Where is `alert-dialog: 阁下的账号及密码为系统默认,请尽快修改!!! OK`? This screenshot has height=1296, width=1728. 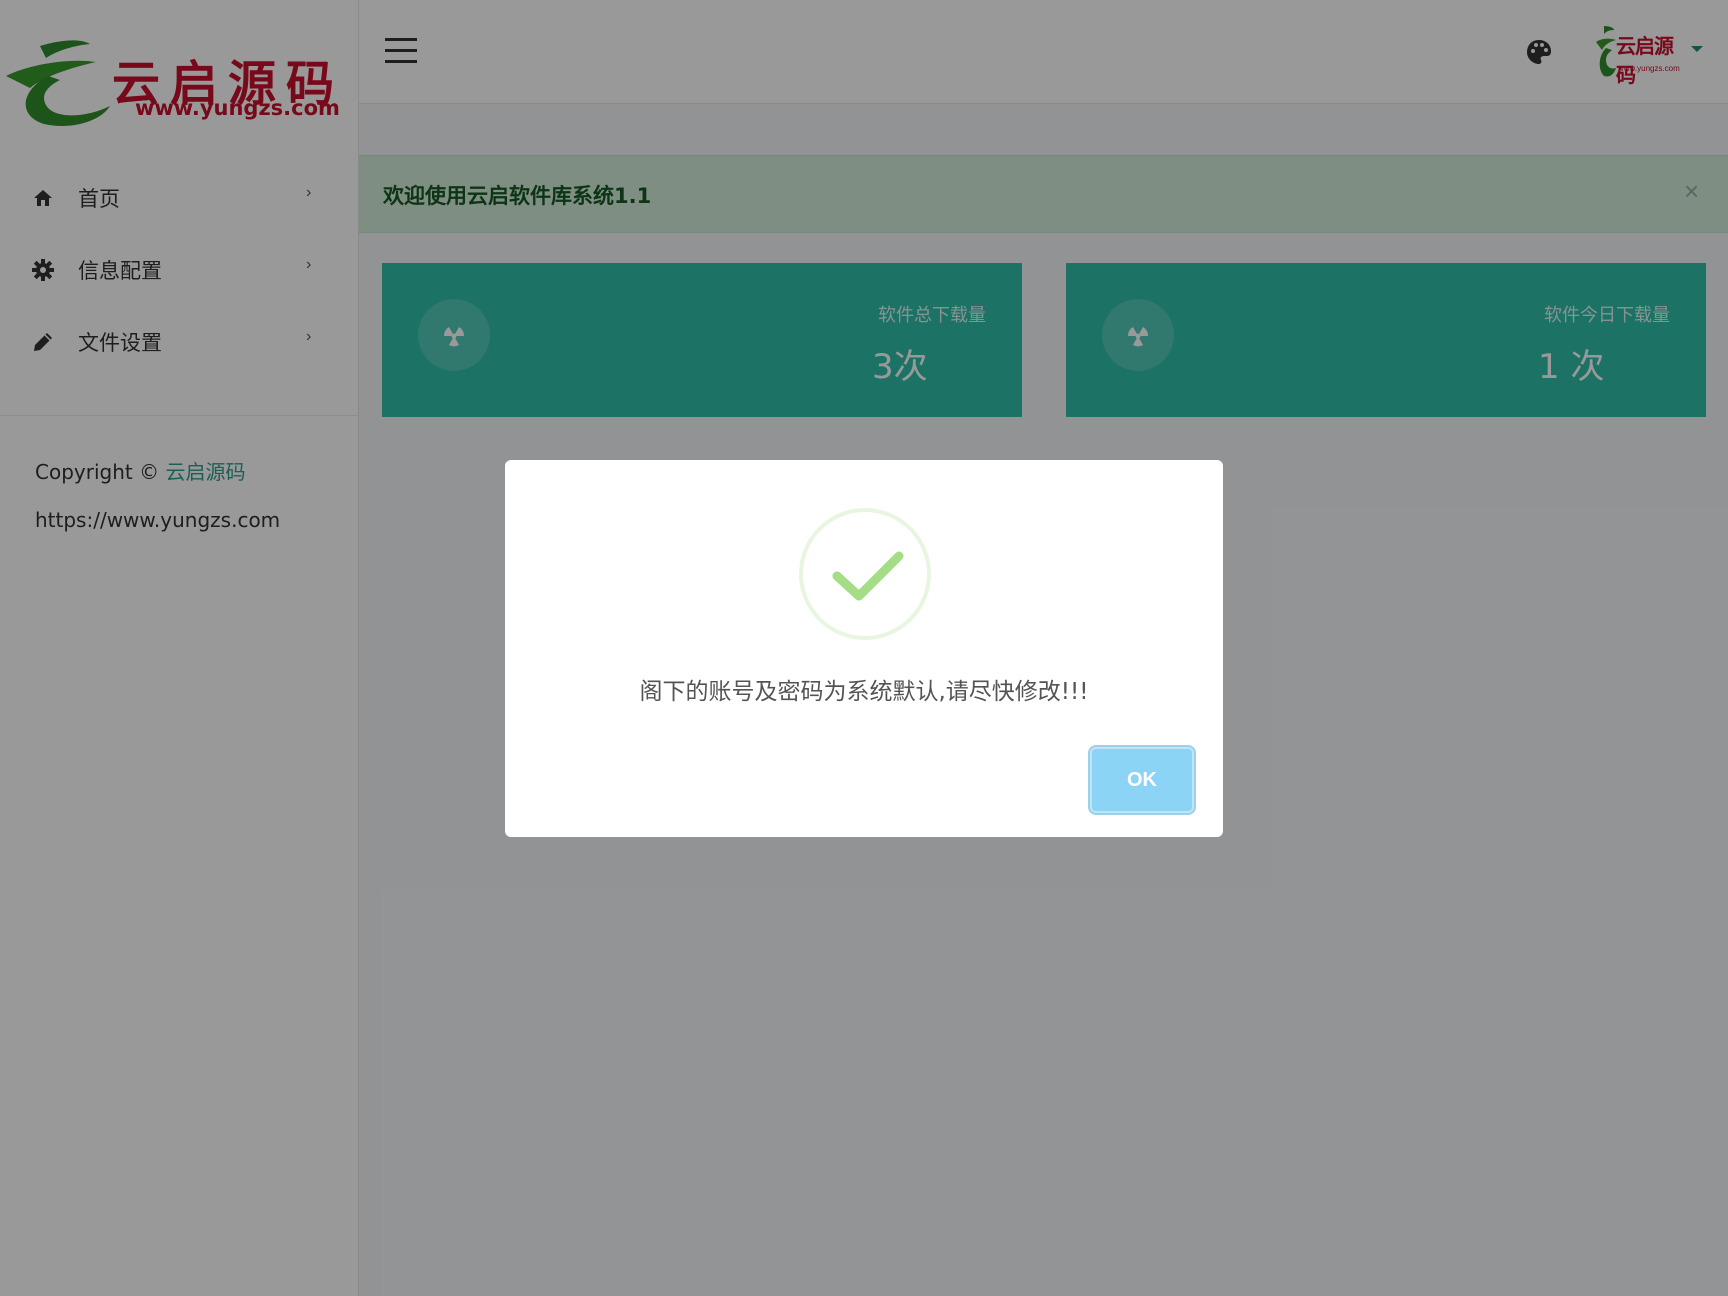
alert-dialog: 阁下的账号及密码为系统默认,请尽快修改!!! OK is located at coordinates (864, 648).